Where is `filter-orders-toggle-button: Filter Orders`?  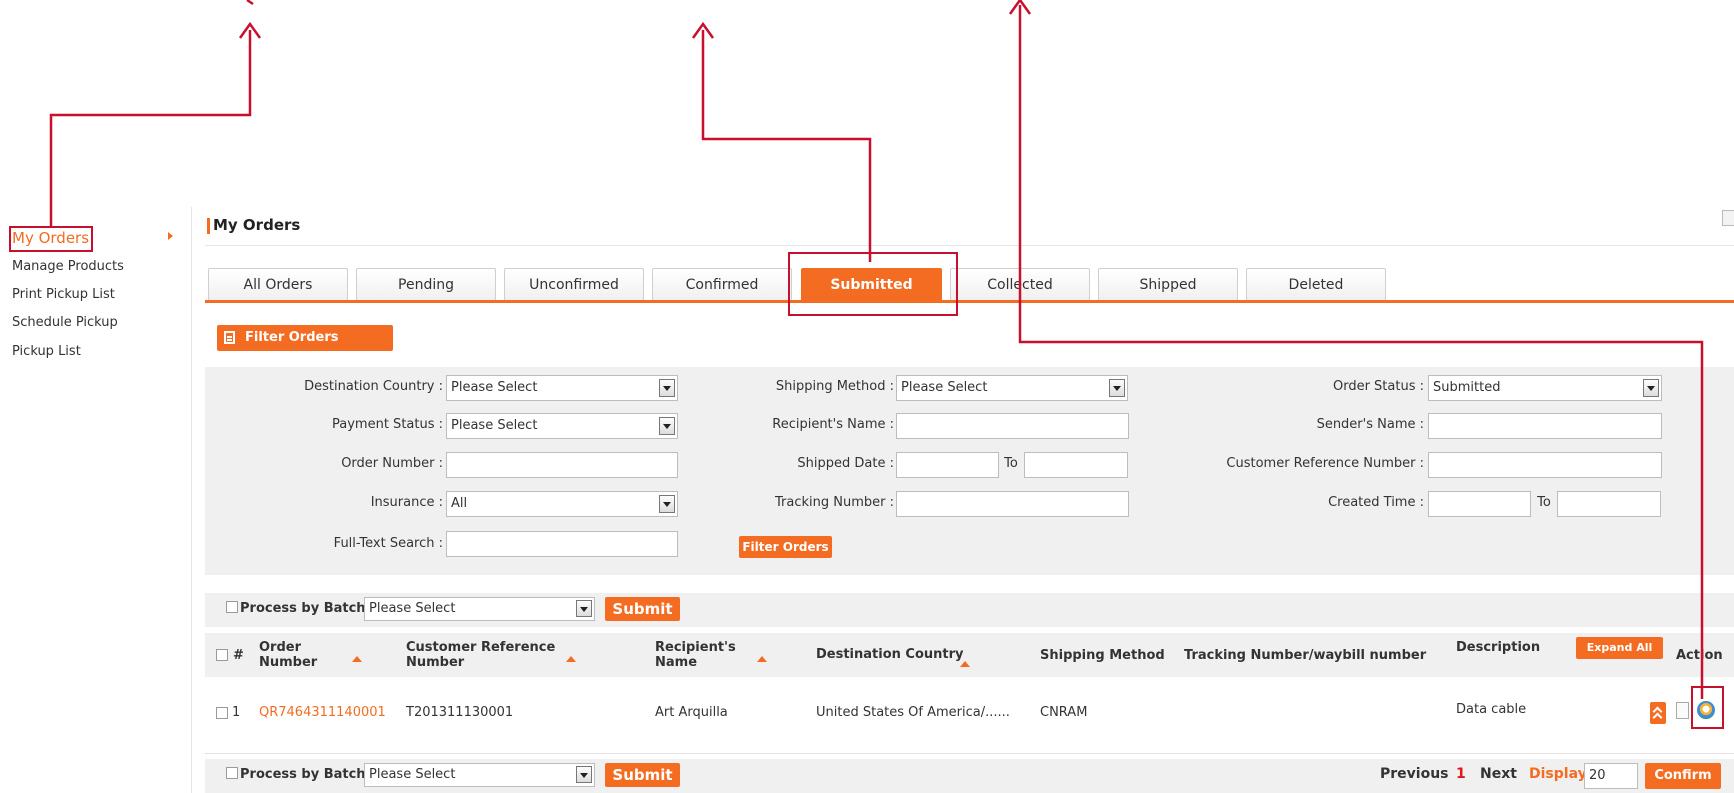
filter-orders-toggle-button: Filter Orders is located at coordinates (305, 338).